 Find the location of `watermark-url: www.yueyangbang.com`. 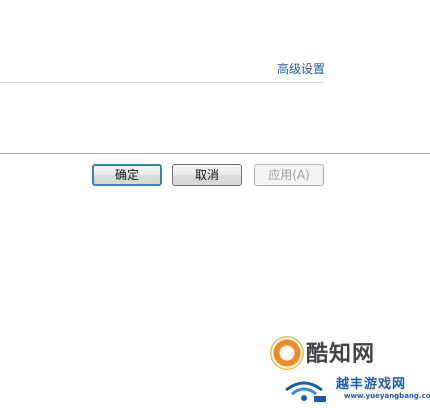

watermark-url: www.yueyangbang.com is located at coordinates (387, 396).